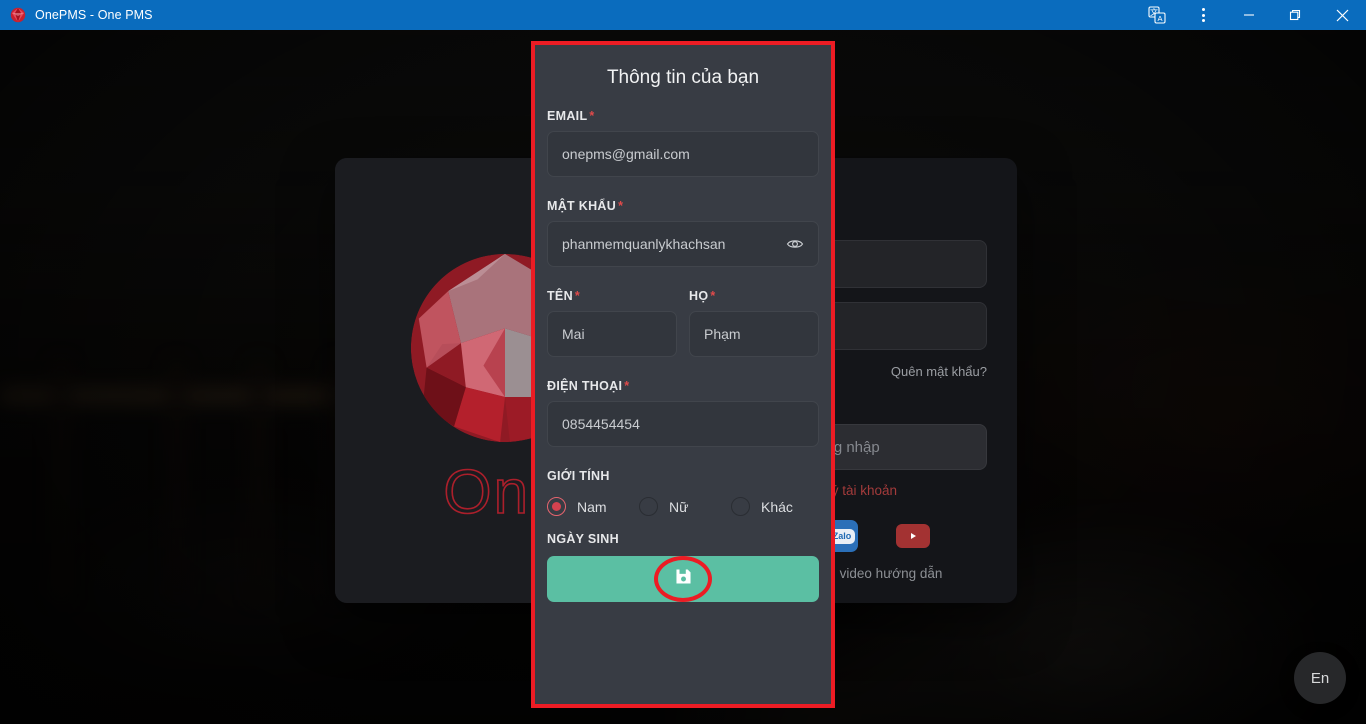 The height and width of the screenshot is (724, 1366). Describe the element at coordinates (842, 536) in the screenshot. I see `zalo-label: Zalo` at that location.